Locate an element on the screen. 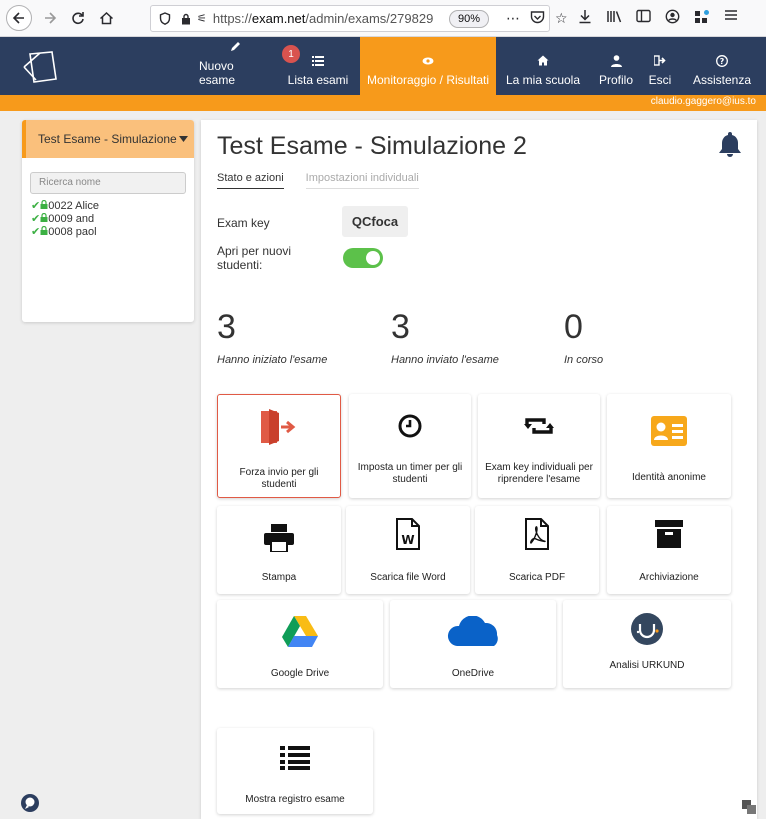  stat-submitted-label: Hanno inviato l'esame is located at coordinates (445, 360).